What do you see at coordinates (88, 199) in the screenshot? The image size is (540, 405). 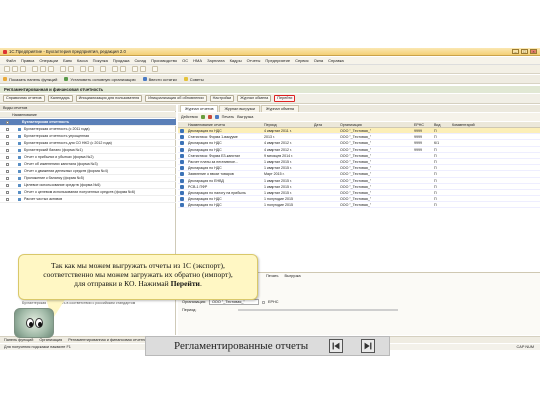 I see `list-item: Расчет чистых активов` at bounding box center [88, 199].